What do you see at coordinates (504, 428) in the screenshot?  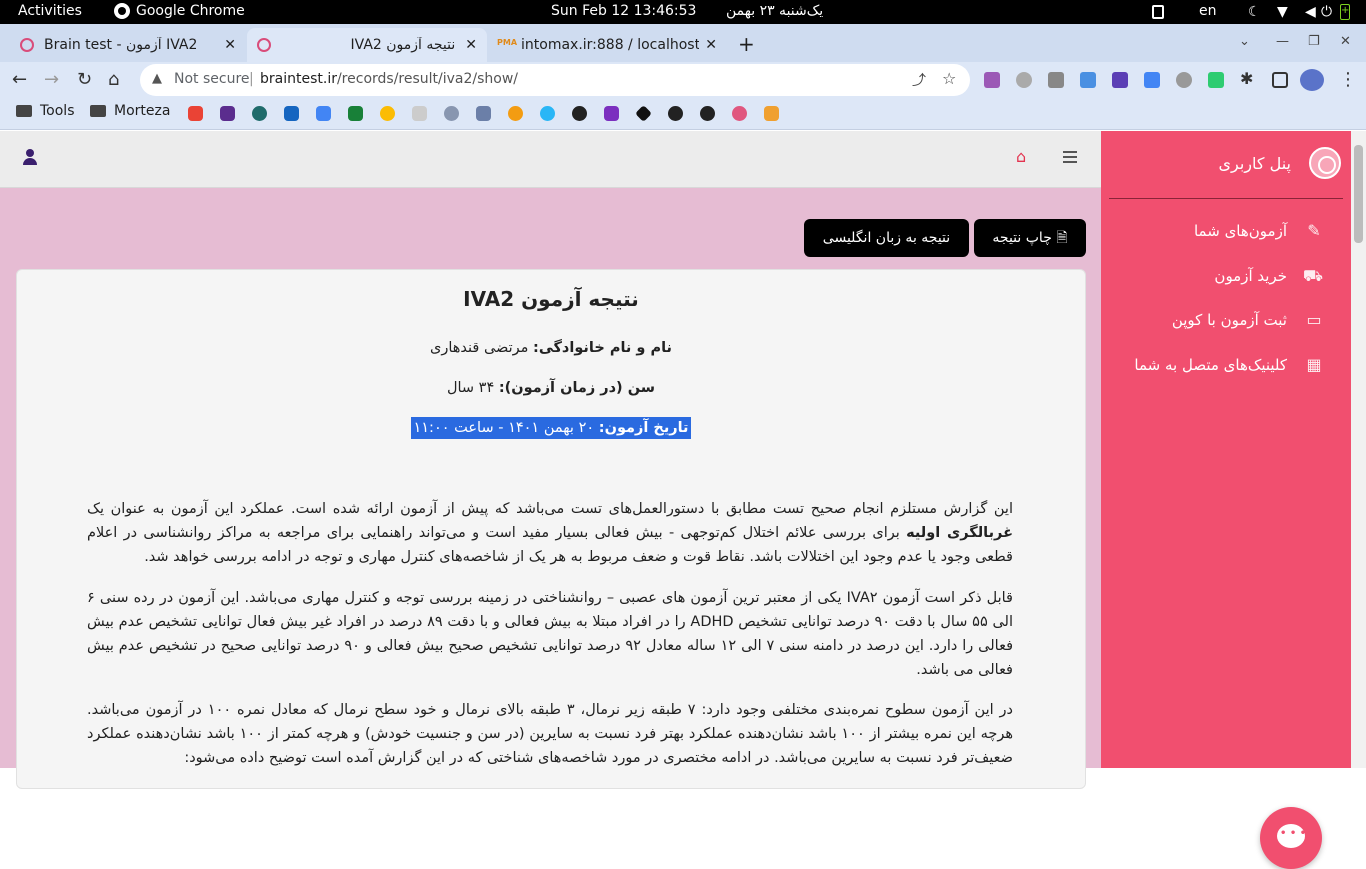 I see `date-value: ۲۰ بهمن ۱۴۰۱ - ساعت ۱۱:۰۰` at bounding box center [504, 428].